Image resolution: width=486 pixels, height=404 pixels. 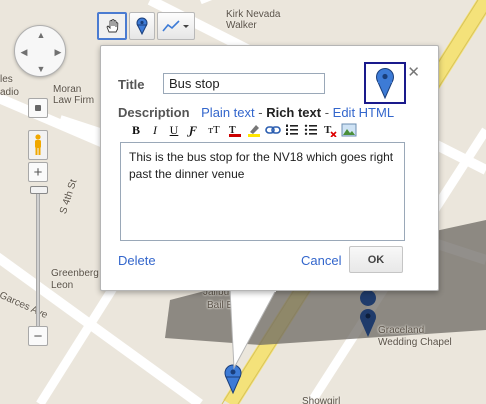 I want to click on pan-right-button: ▶, so click(x=58, y=52).